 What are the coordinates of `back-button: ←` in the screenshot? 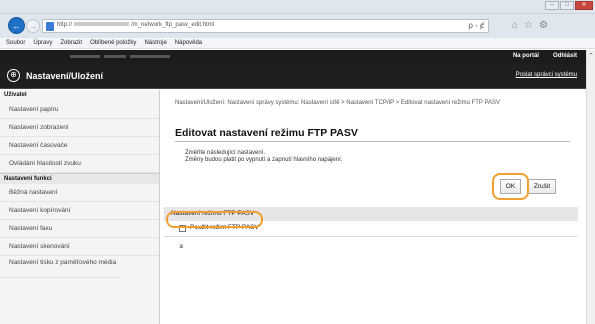 It's located at (16, 25).